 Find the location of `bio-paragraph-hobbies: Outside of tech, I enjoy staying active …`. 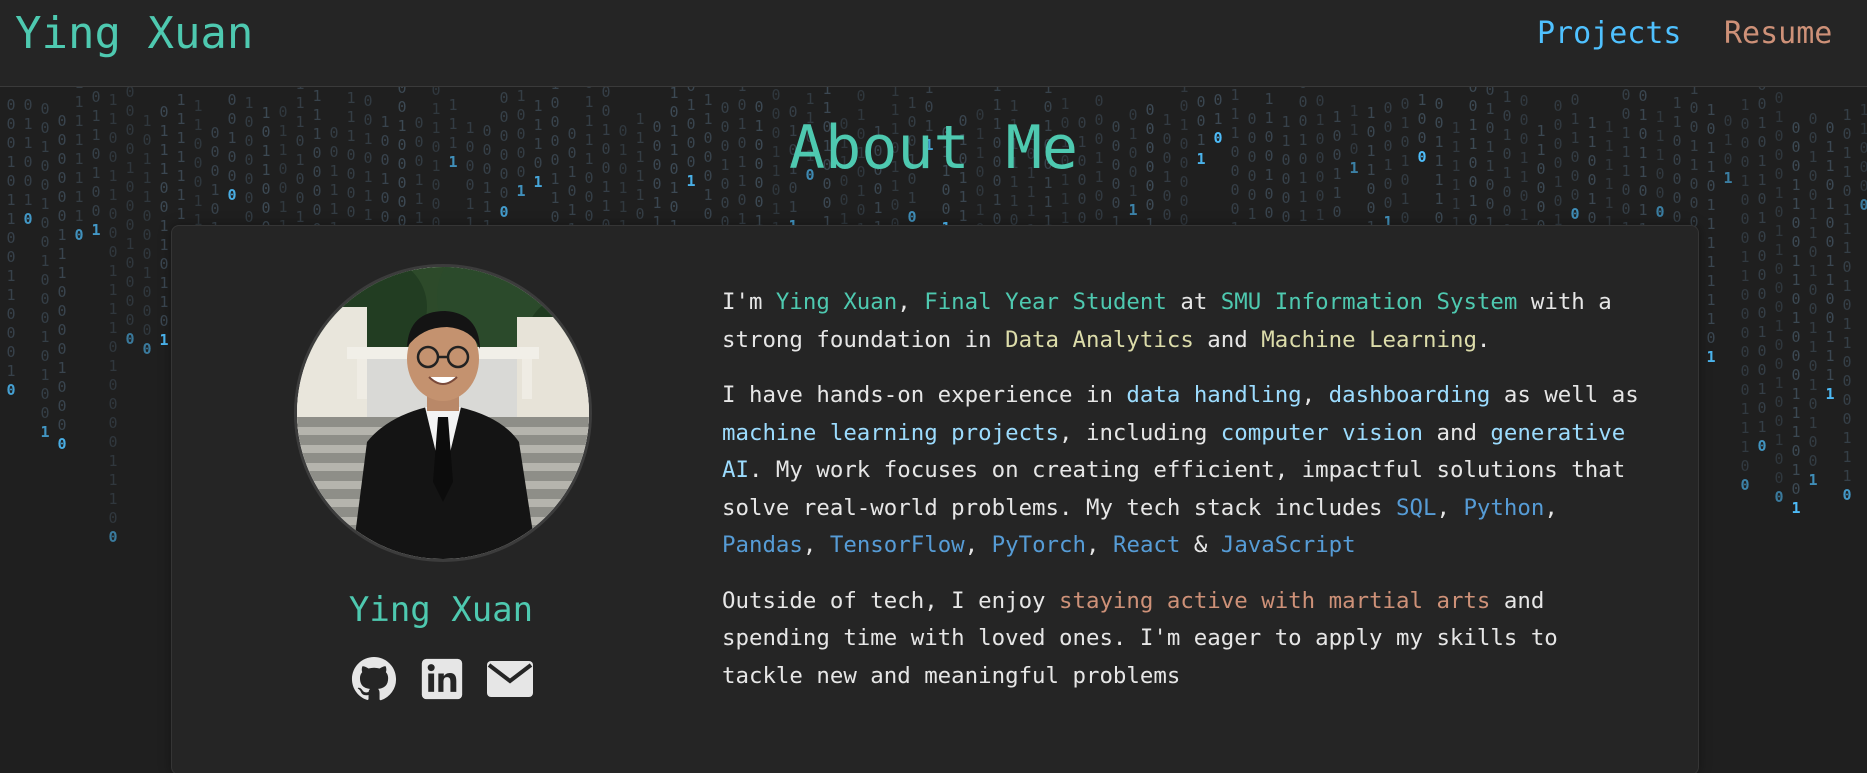

bio-paragraph-hobbies: Outside of tech, I enjoy staying active … is located at coordinates (1140, 638).